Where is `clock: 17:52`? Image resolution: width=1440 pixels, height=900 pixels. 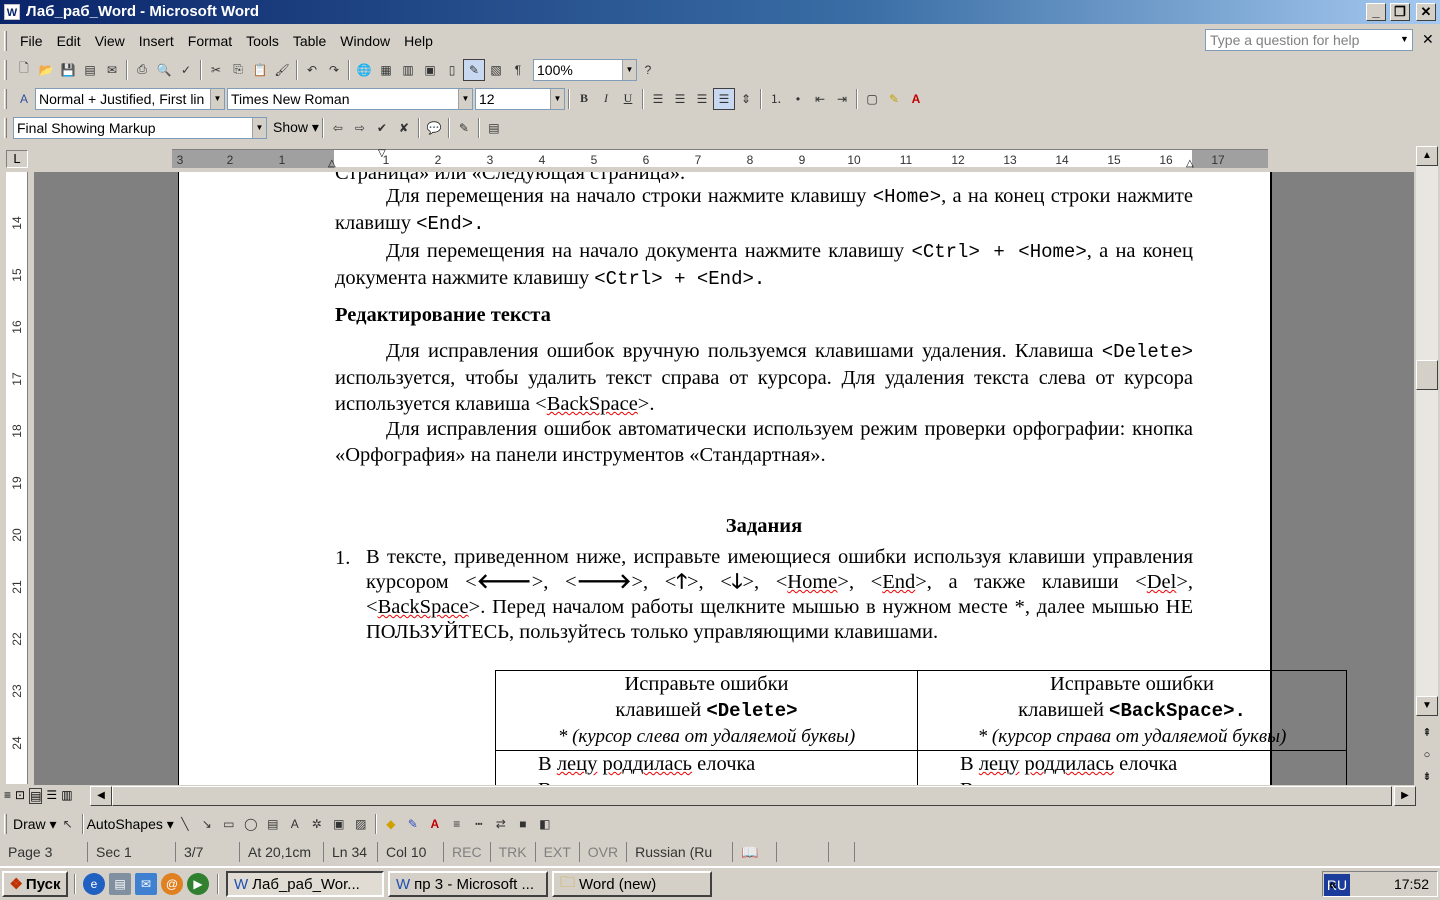
clock: 17:52 is located at coordinates (1411, 884).